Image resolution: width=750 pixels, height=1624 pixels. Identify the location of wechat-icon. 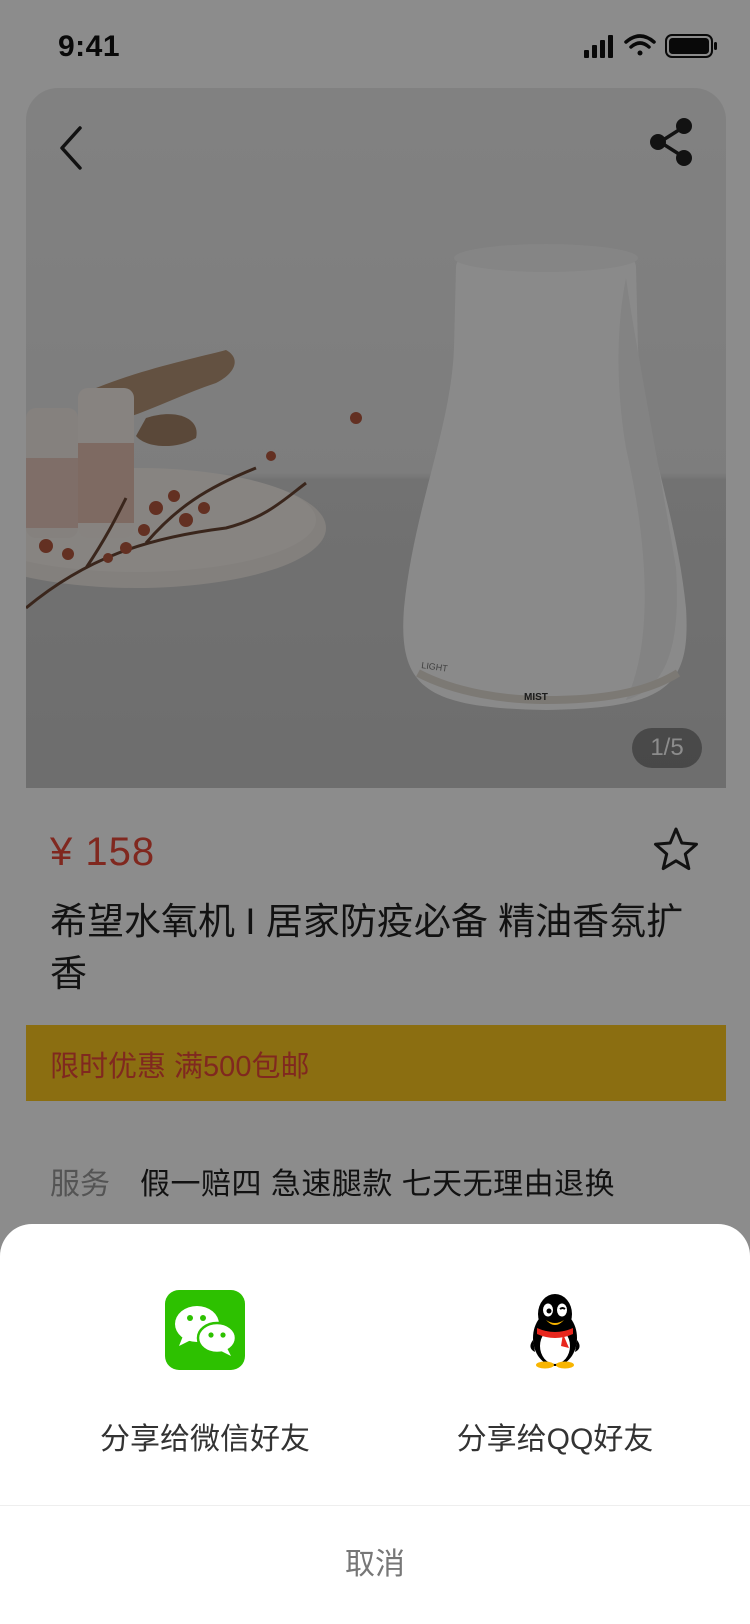
(205, 1330).